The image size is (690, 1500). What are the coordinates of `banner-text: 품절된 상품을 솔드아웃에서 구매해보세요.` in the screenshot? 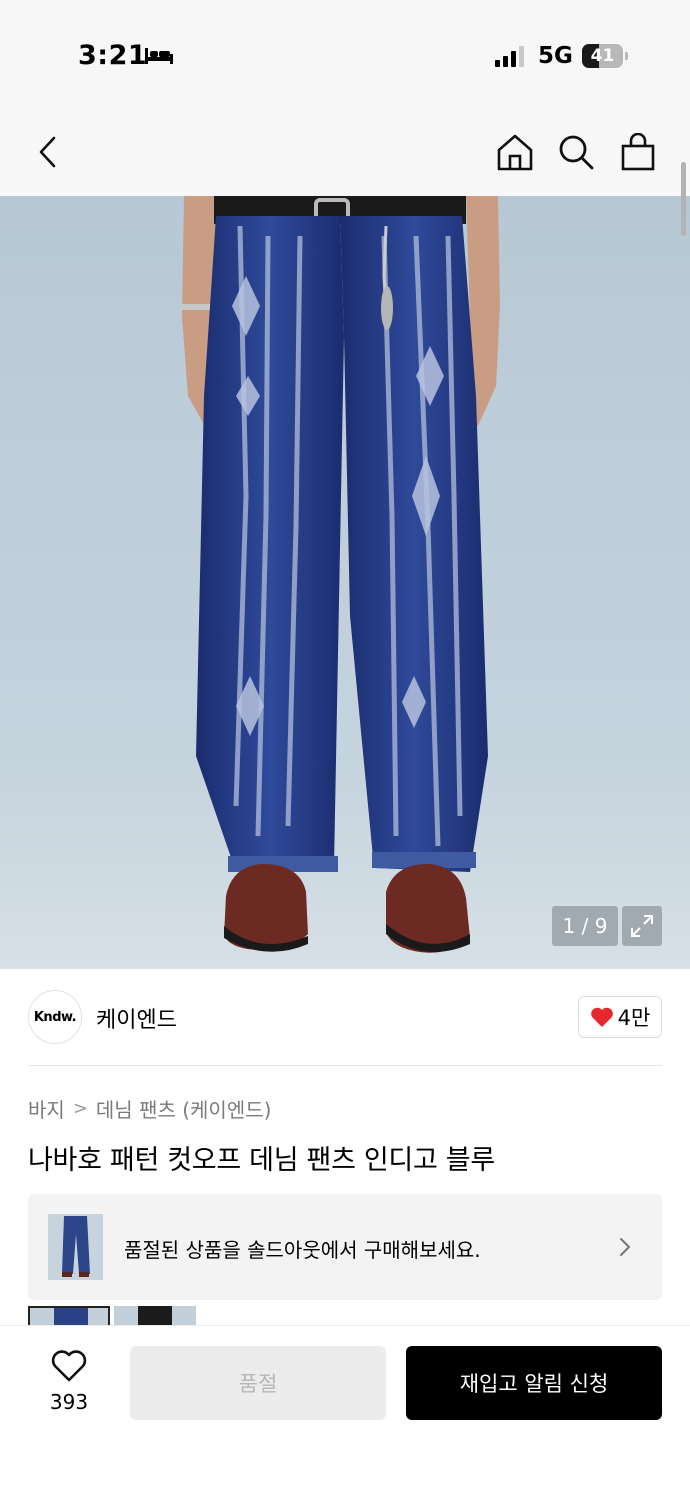 It's located at (302, 1250).